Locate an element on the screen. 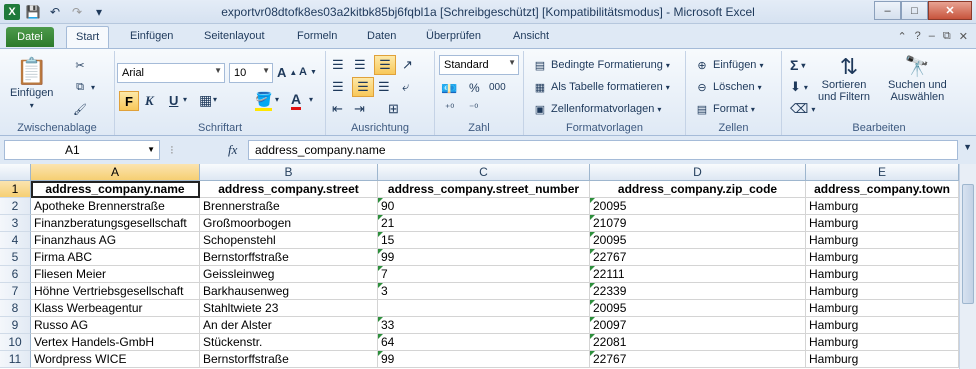  row-header: 1 is located at coordinates (15, 189).